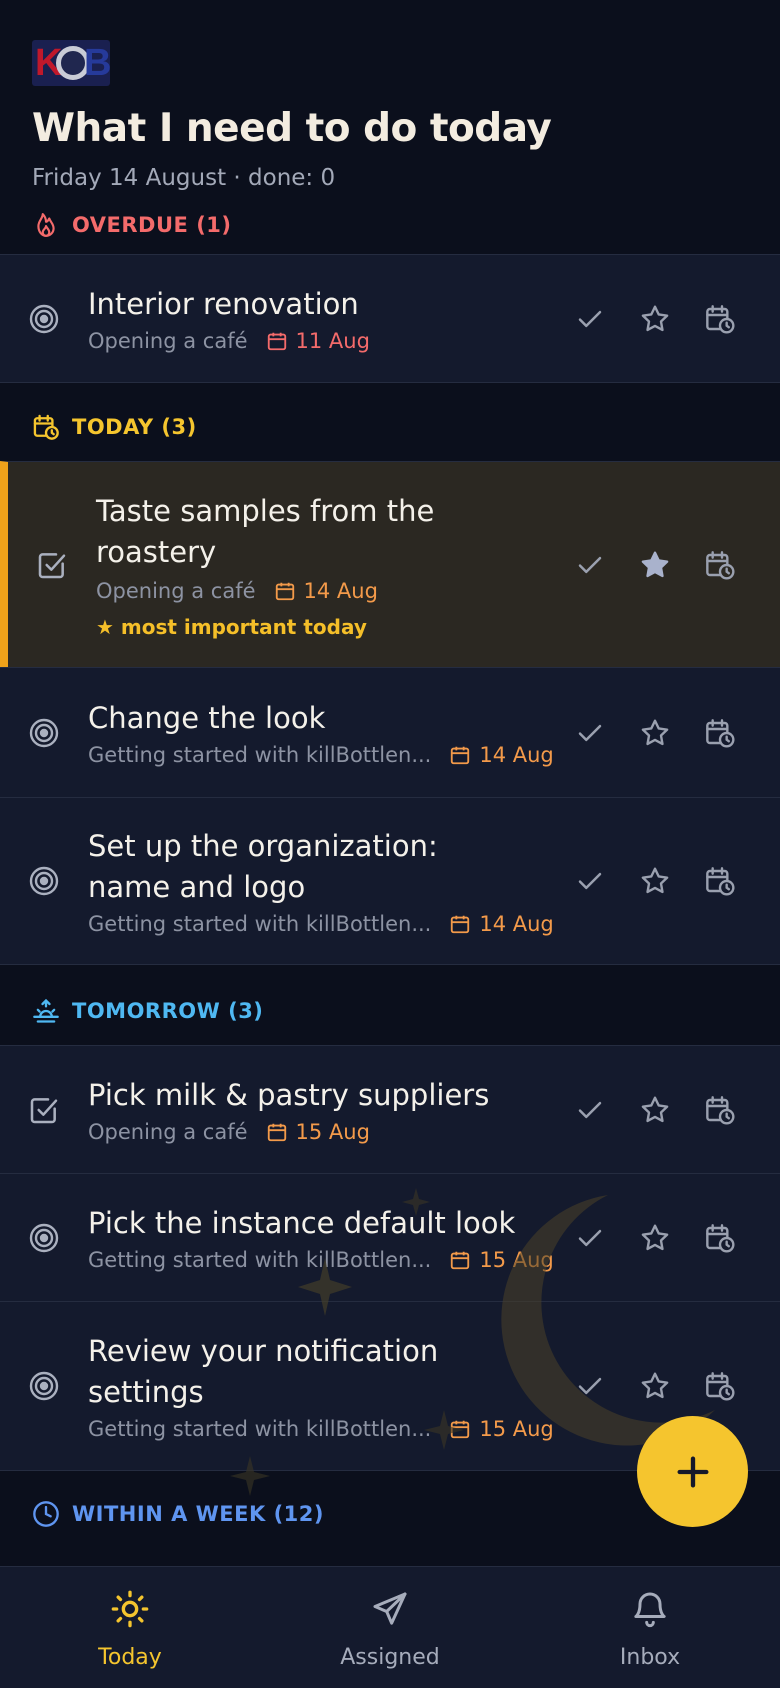 The height and width of the screenshot is (1688, 780). What do you see at coordinates (292, 128) in the screenshot?
I see `page-title: What I need to do today` at bounding box center [292, 128].